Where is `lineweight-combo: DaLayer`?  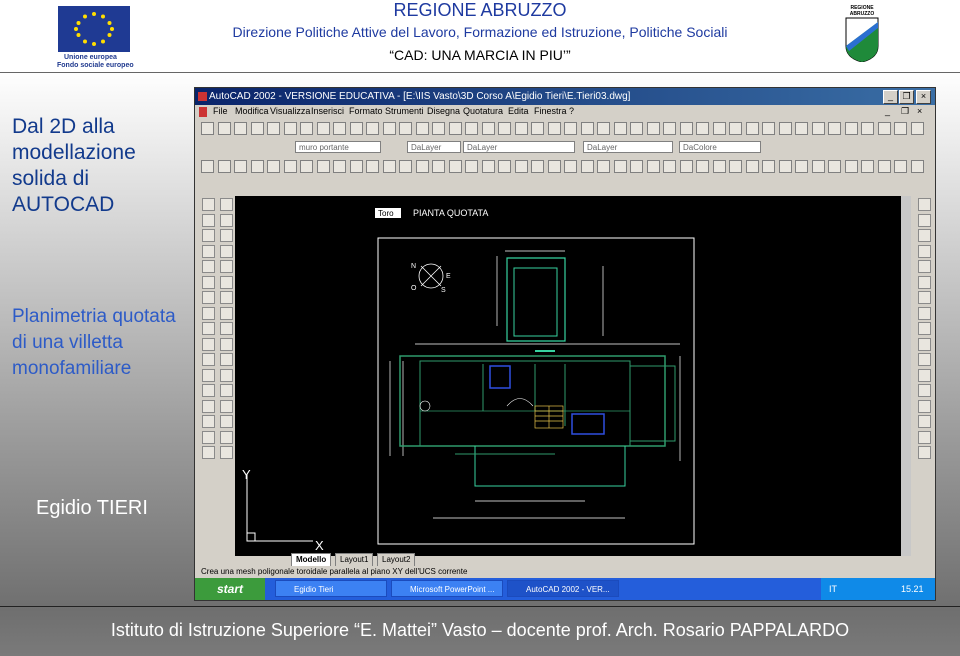
lineweight-combo: DaLayer is located at coordinates (628, 147).